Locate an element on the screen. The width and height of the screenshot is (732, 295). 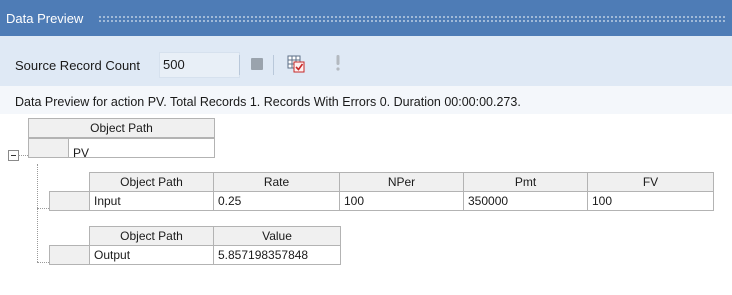
master-row is located at coordinates (121, 148).